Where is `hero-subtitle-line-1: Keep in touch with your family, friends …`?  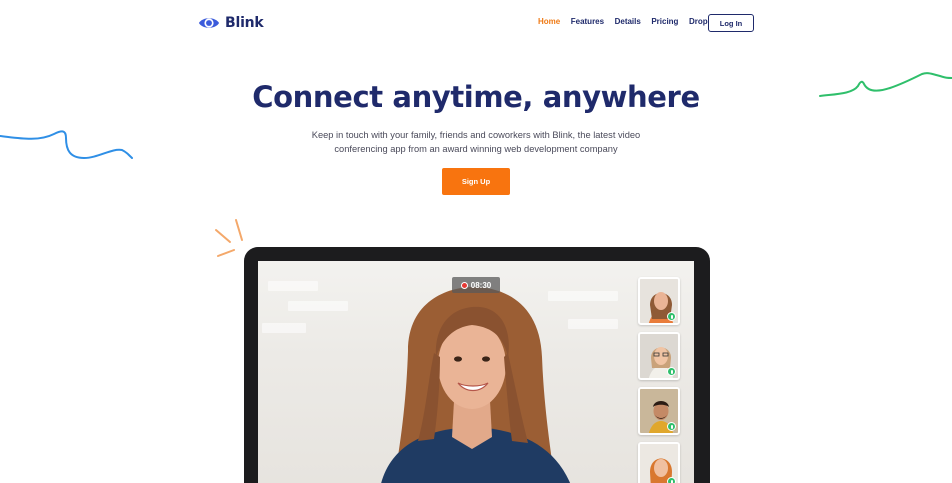
hero-subtitle-line-1: Keep in touch with your family, friends … is located at coordinates (476, 135).